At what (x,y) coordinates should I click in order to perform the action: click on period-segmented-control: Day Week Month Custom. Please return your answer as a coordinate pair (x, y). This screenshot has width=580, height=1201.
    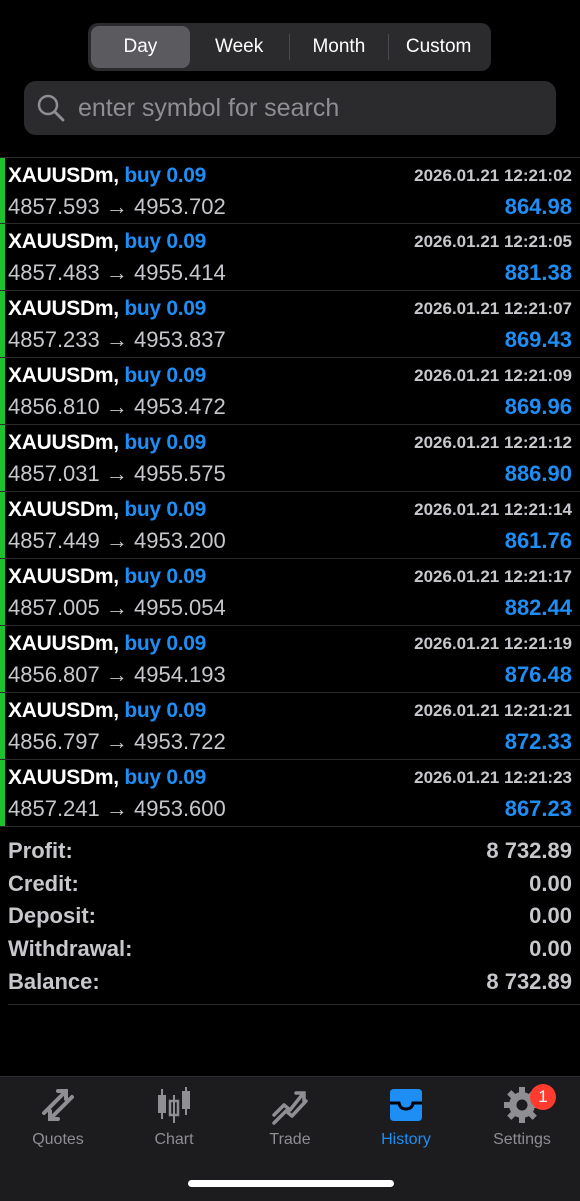
    Looking at the image, I should click on (289, 47).